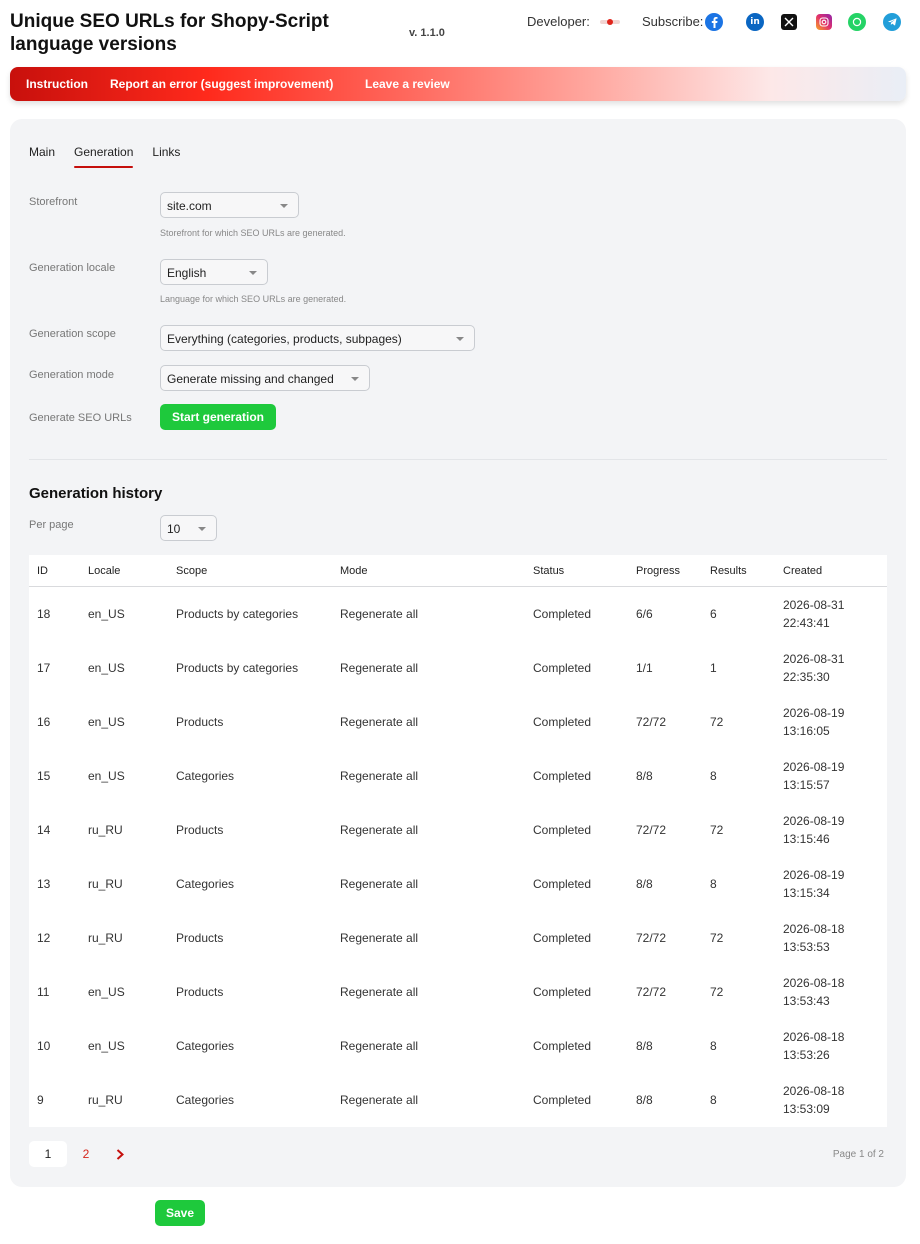 This screenshot has height=1244, width=920. Describe the element at coordinates (673, 21) in the screenshot. I see `subscribe-label: Subscribe:` at that location.